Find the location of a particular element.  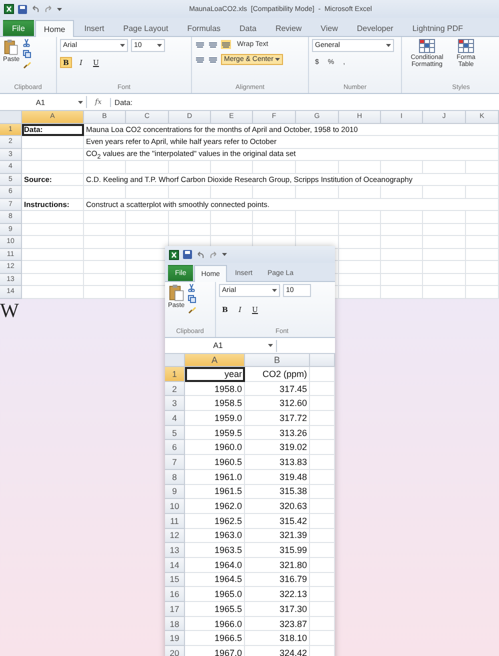

row-header: 13 is located at coordinates (175, 550).